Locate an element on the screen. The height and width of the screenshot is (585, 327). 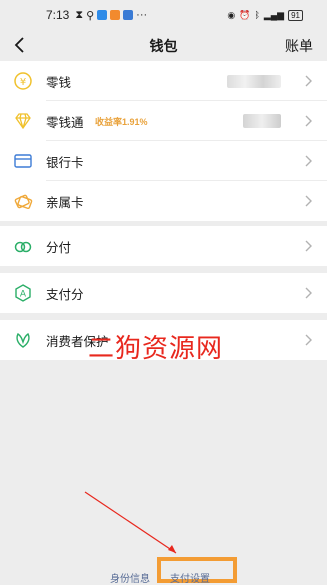
pay-settings-link: 支付设置 is located at coordinates (190, 577).